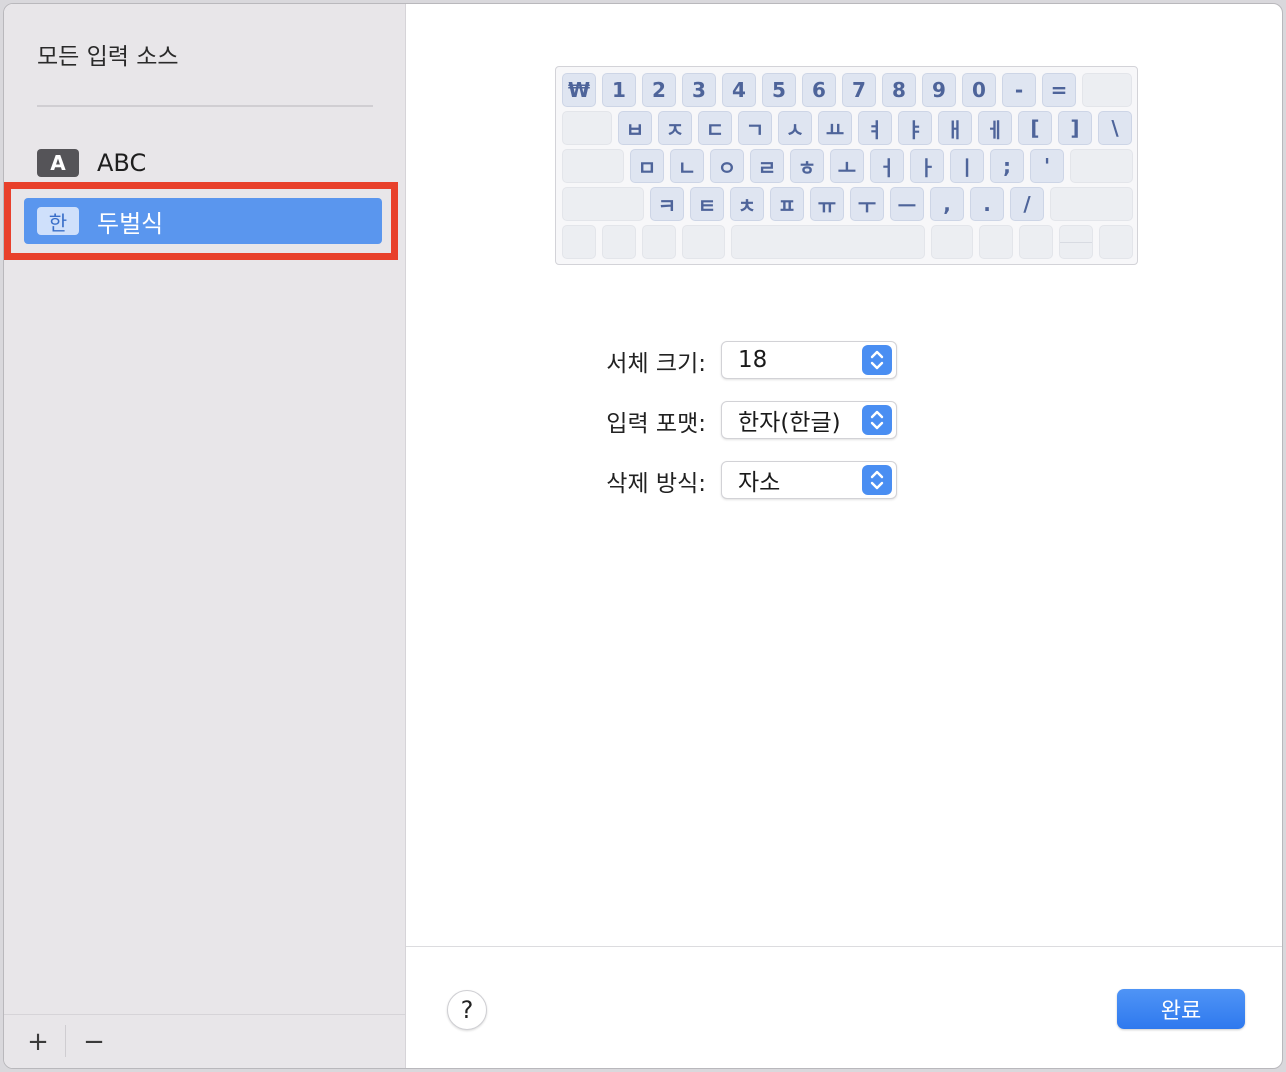  Describe the element at coordinates (727, 166) in the screenshot. I see `key: ㅇ` at that location.